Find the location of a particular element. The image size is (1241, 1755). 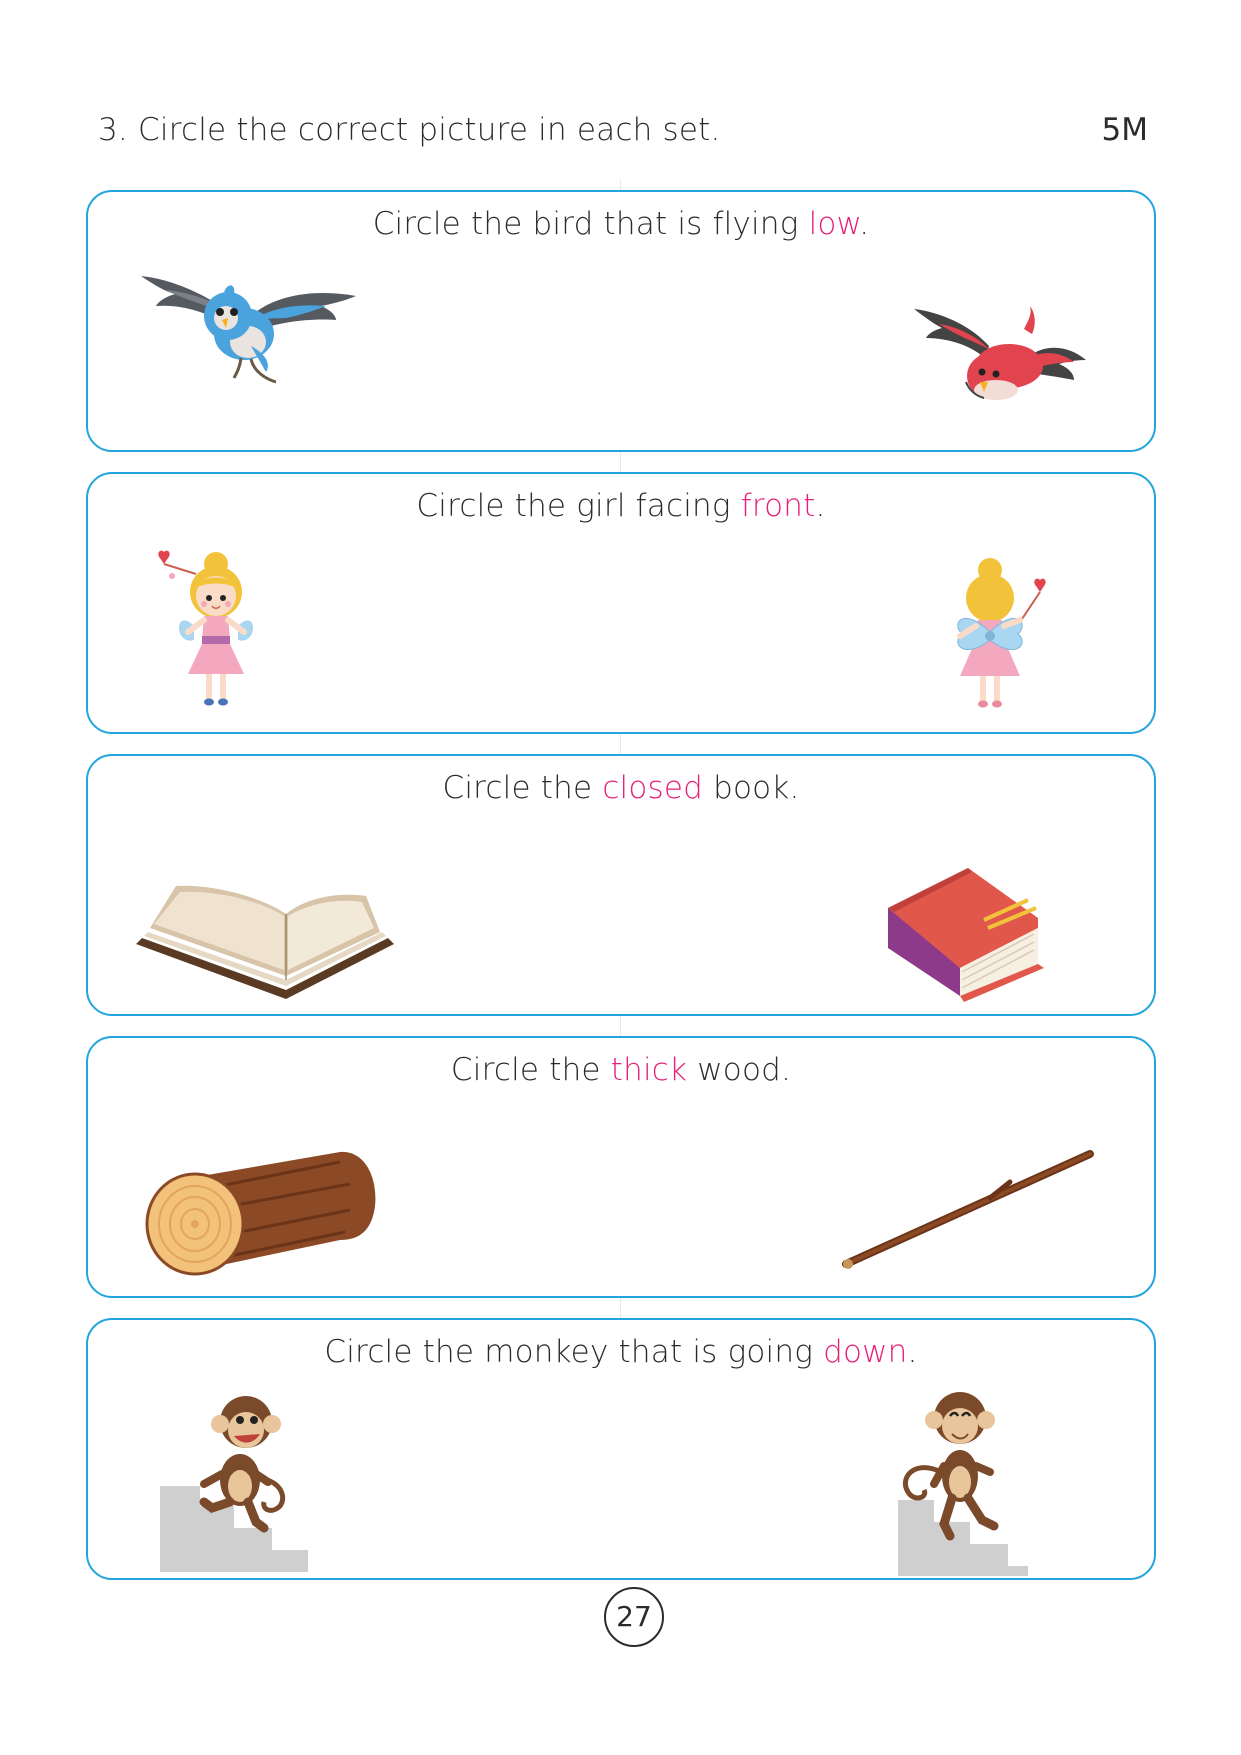

set-card-girls: Circle the girl facing front. is located at coordinates (621, 603).